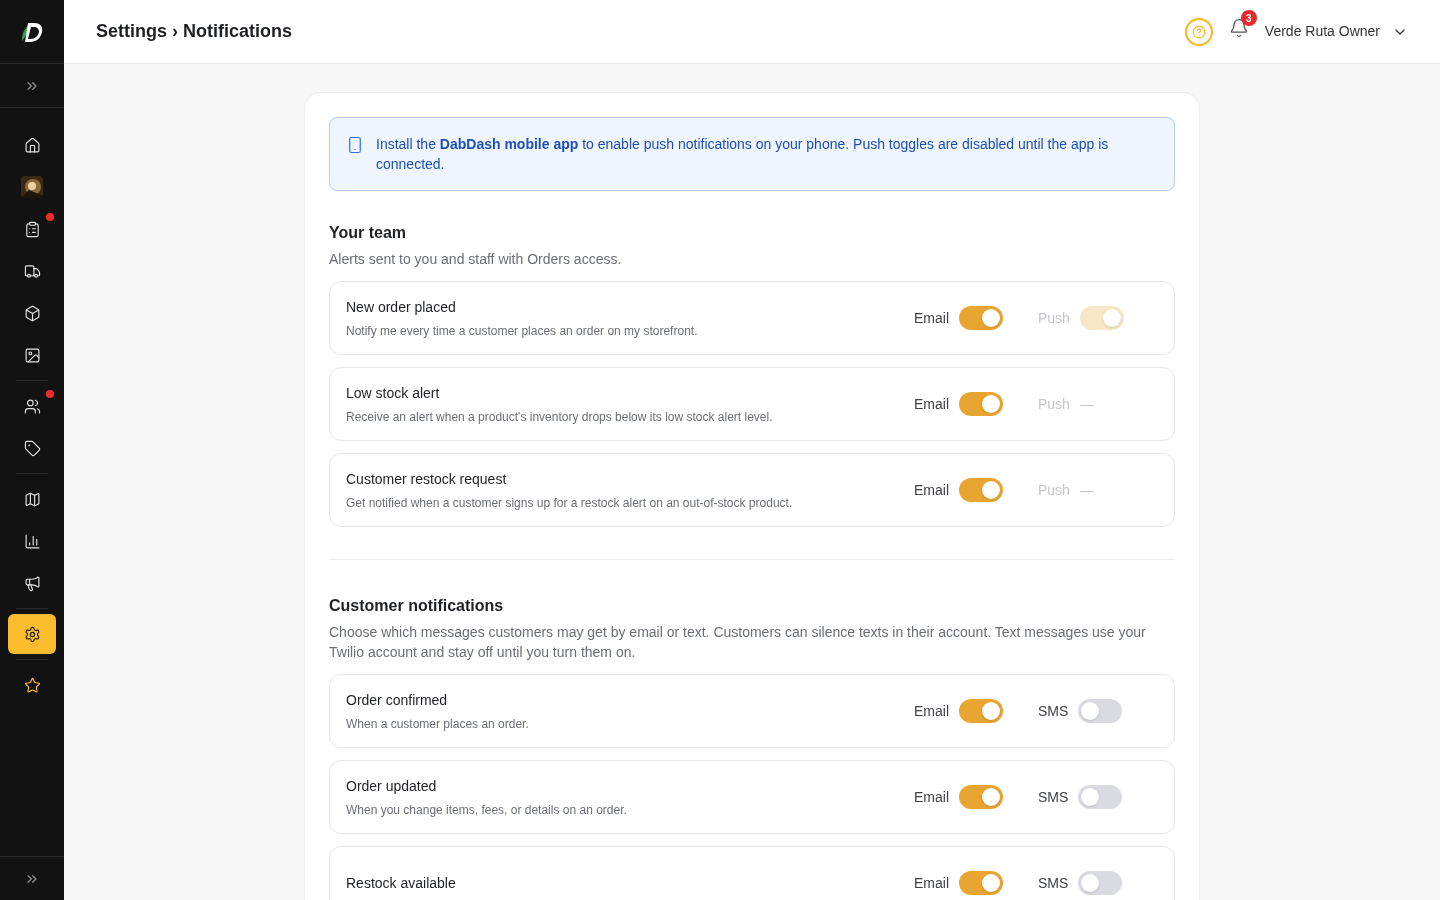  Describe the element at coordinates (522, 331) in the screenshot. I see `row-description: Notify me every time a customer places an order on my storefront.` at that location.